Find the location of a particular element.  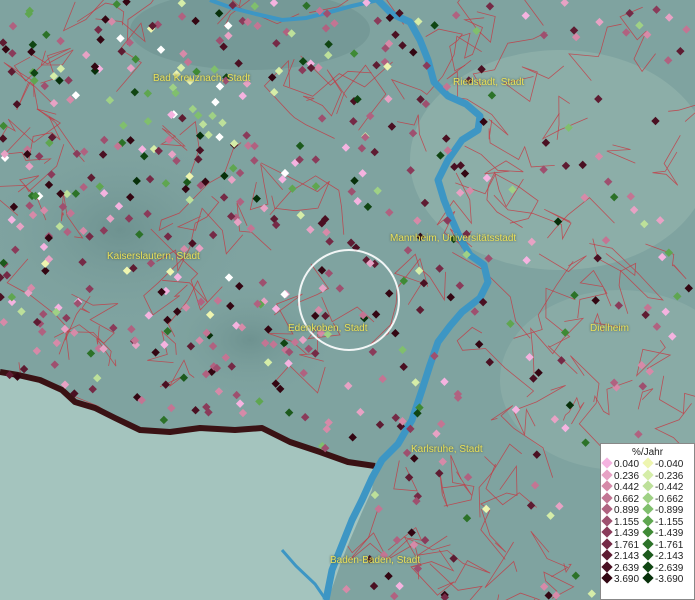

legend-row: 0.899 -0.899 is located at coordinates (643, 510).